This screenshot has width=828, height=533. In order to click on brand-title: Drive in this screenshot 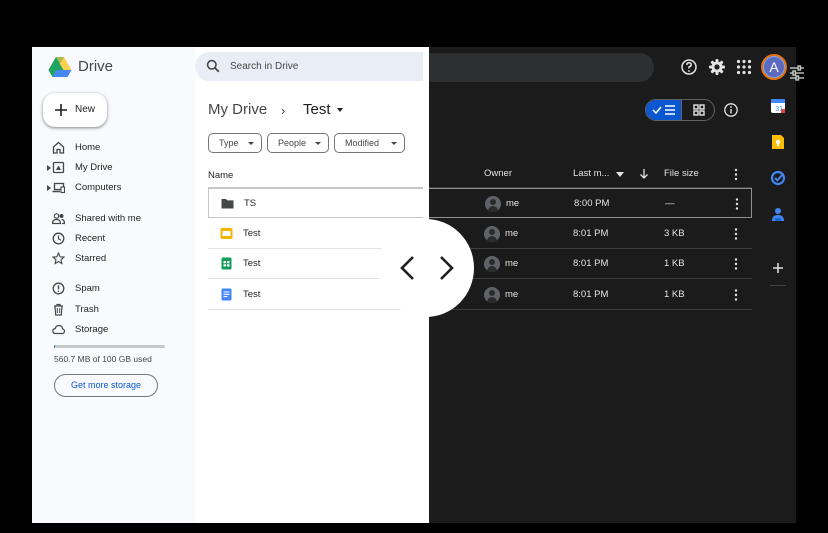, I will do `click(95, 66)`.